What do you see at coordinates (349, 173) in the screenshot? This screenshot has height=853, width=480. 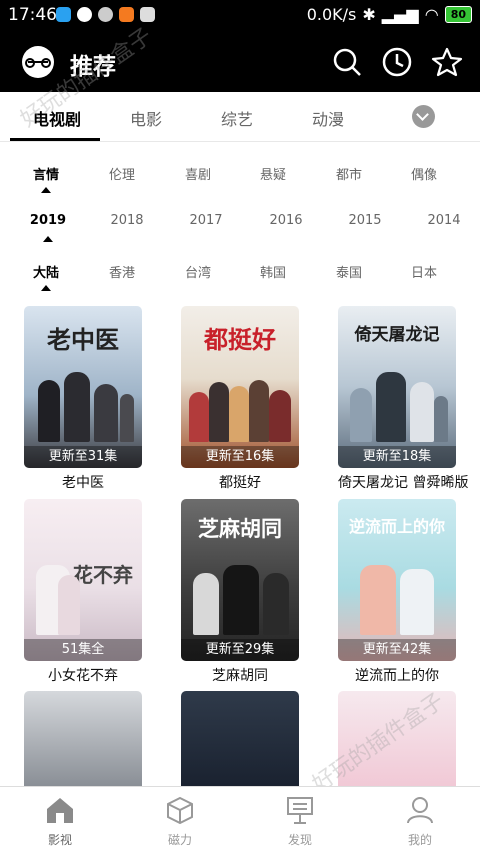 I see `filter-genre-item: 都市` at bounding box center [349, 173].